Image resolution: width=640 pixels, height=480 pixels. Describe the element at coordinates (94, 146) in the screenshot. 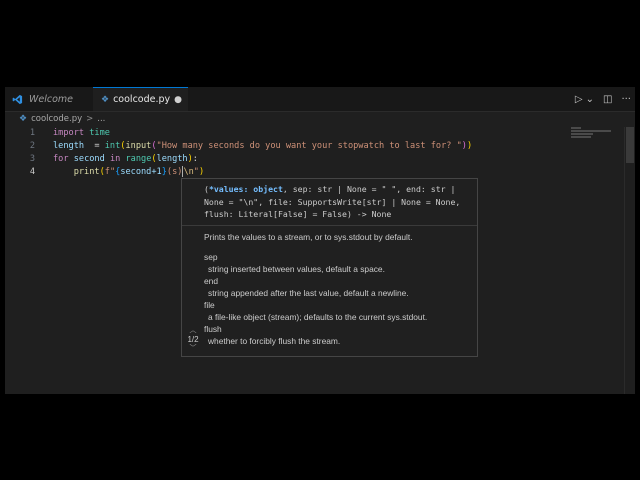

I see `operator: =` at that location.